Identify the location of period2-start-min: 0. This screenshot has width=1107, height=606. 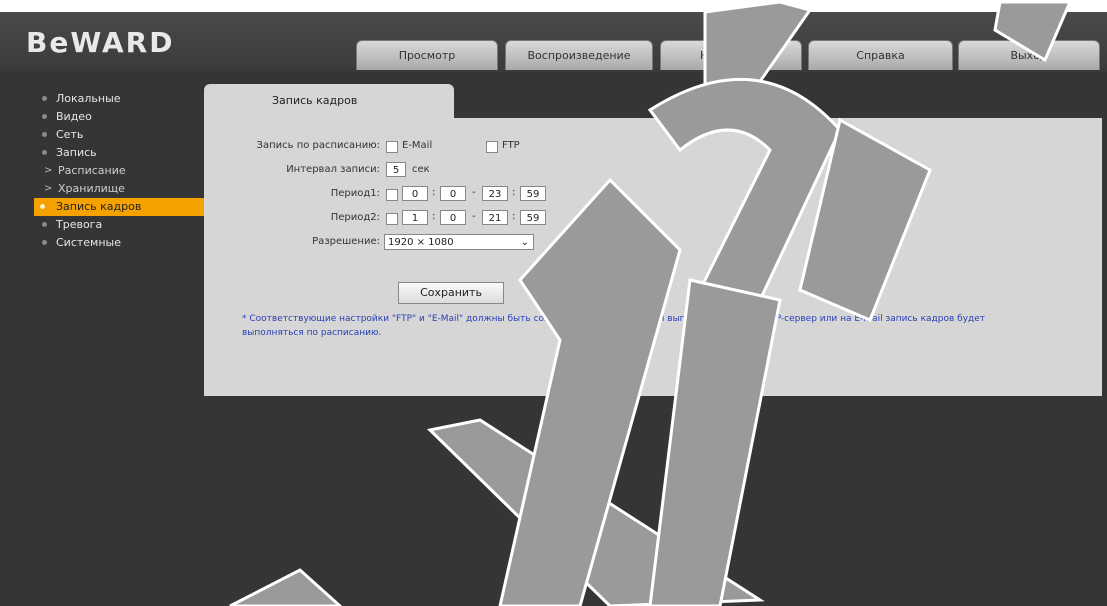
(453, 217).